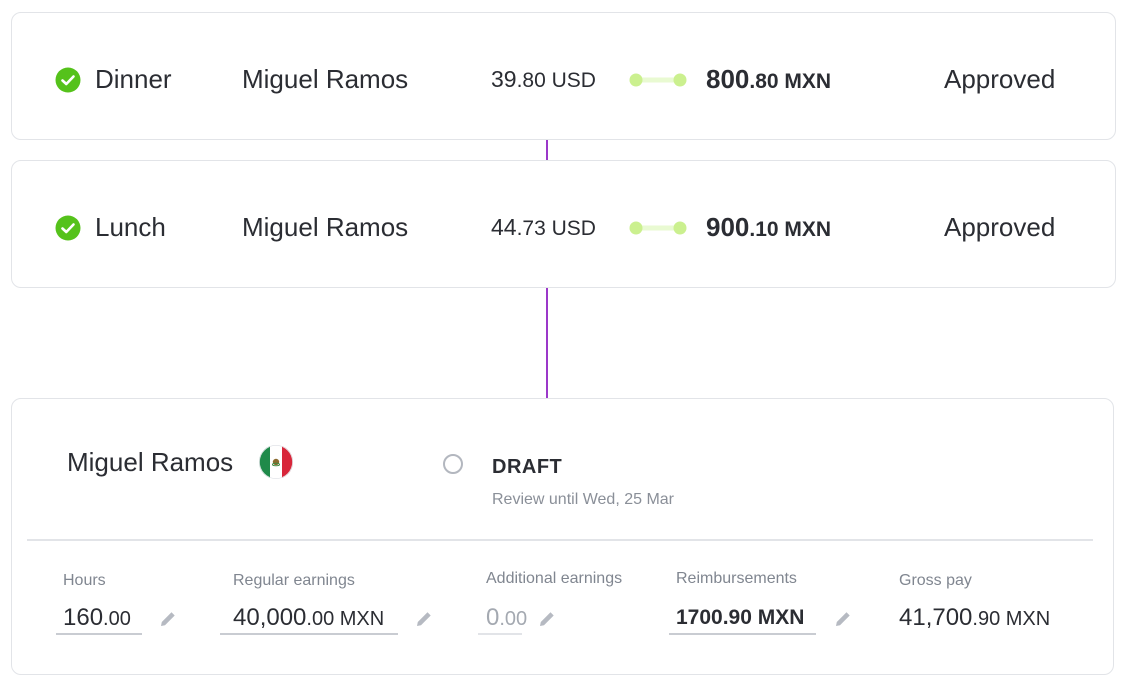 The image size is (1128, 688). I want to click on reimbursements-underline, so click(742, 634).